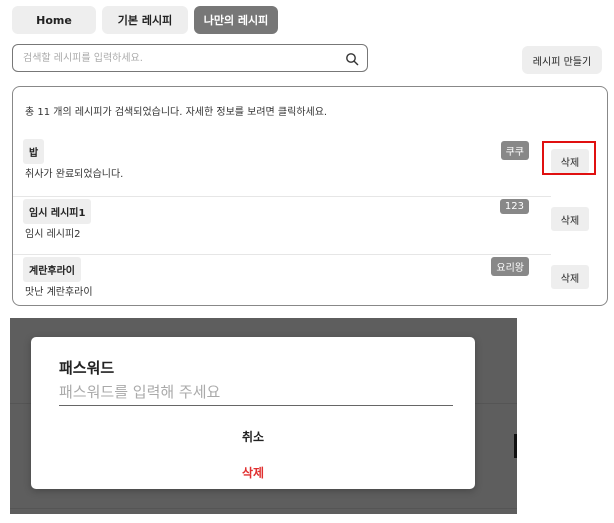  I want to click on list-item: 임시 레시피1 임시 레시피2 123 삭제, so click(310, 226).